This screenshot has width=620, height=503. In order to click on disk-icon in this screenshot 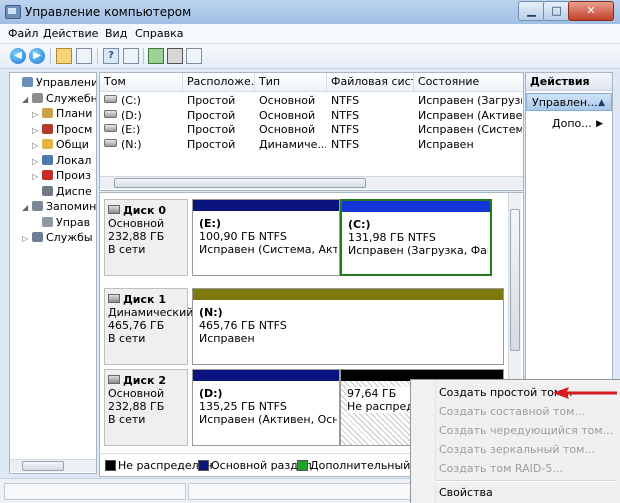, I will do `click(114, 379)`.